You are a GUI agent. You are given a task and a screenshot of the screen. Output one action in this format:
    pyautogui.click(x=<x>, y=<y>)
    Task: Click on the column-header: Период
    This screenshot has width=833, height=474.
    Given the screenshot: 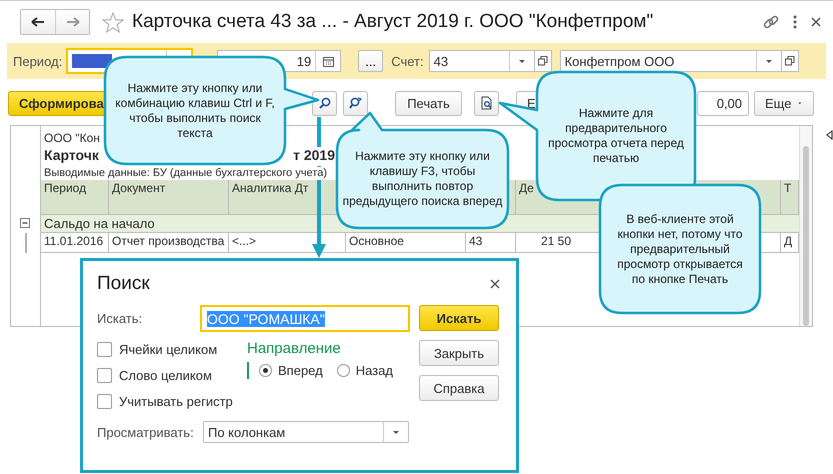 What is the action you would take?
    pyautogui.click(x=75, y=197)
    